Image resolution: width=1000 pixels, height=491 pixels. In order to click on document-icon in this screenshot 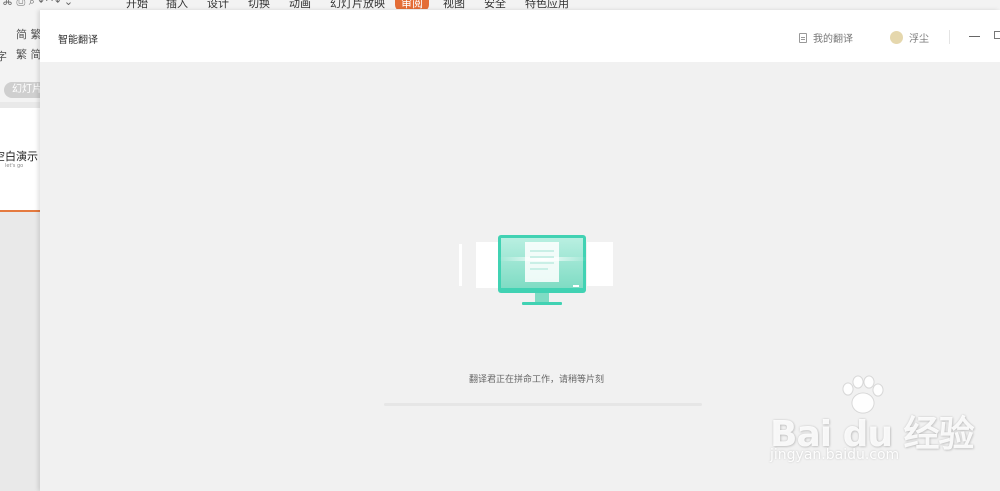, I will do `click(803, 37)`.